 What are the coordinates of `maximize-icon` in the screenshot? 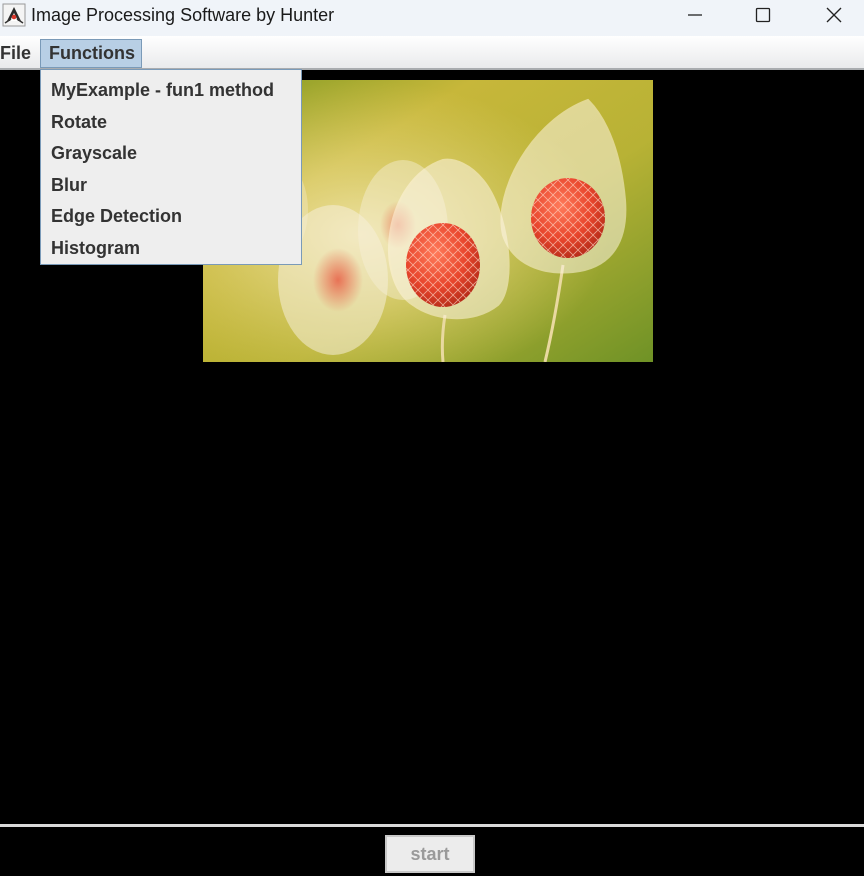 It's located at (763, 15).